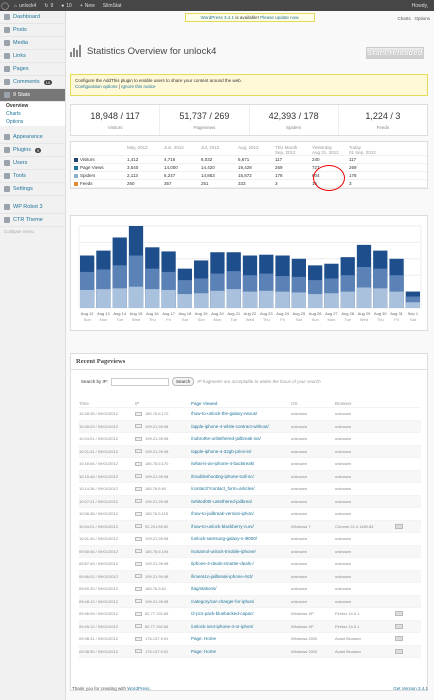 Image resolution: width=434 pixels, height=700 pixels. What do you see at coordinates (32, 95) in the screenshot?
I see `menu-item-9-stats: 9 Stats` at bounding box center [32, 95].